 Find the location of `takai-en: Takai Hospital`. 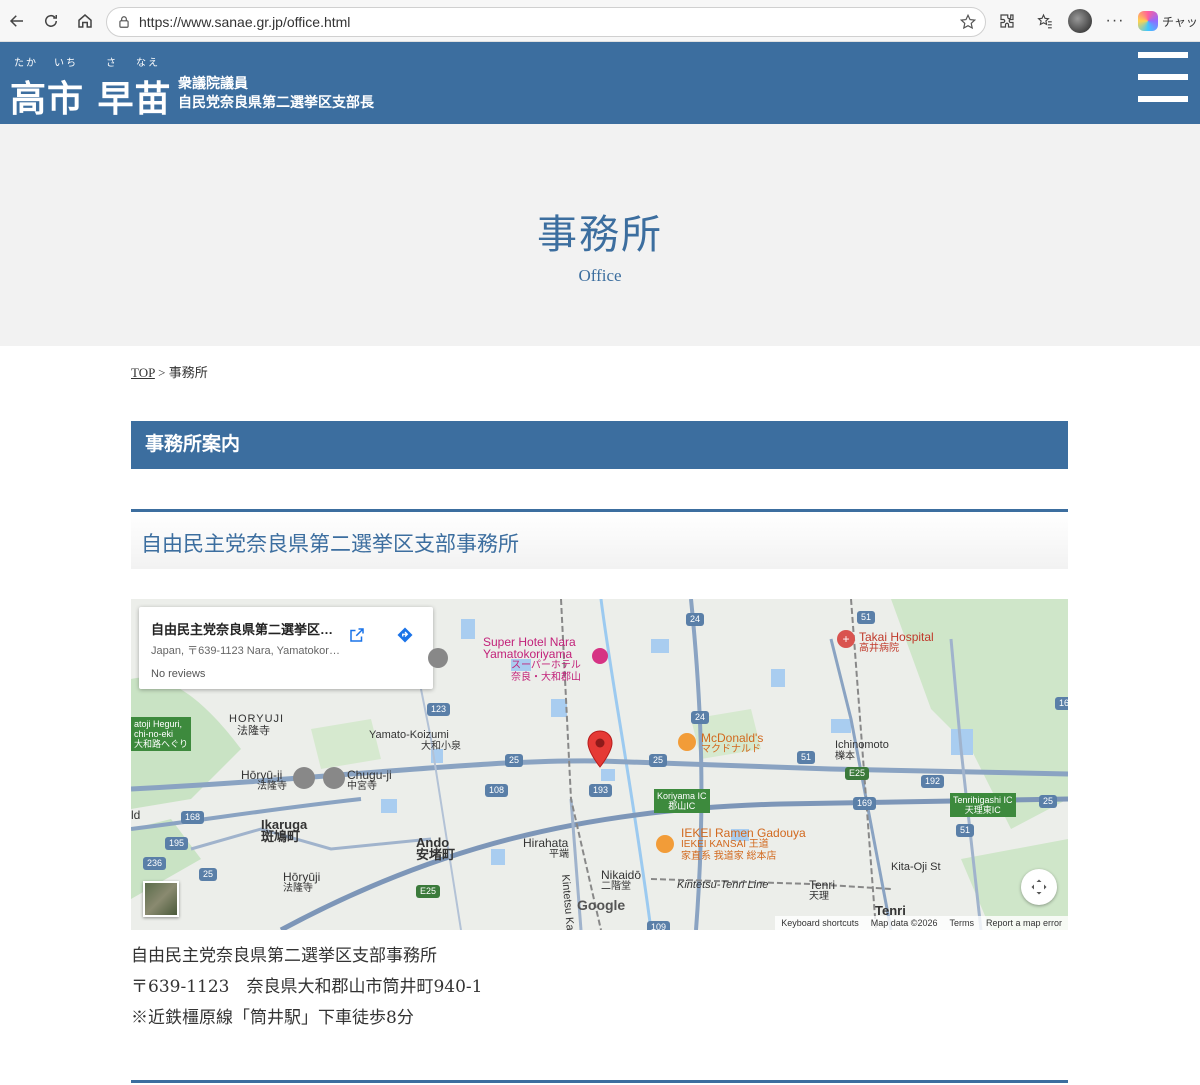

takai-en: Takai Hospital is located at coordinates (896, 637).